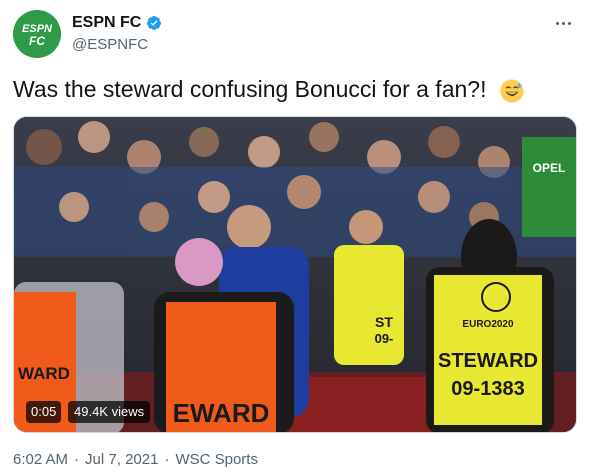  What do you see at coordinates (40, 459) in the screenshot?
I see `tweet-time: 6:02 AM` at bounding box center [40, 459].